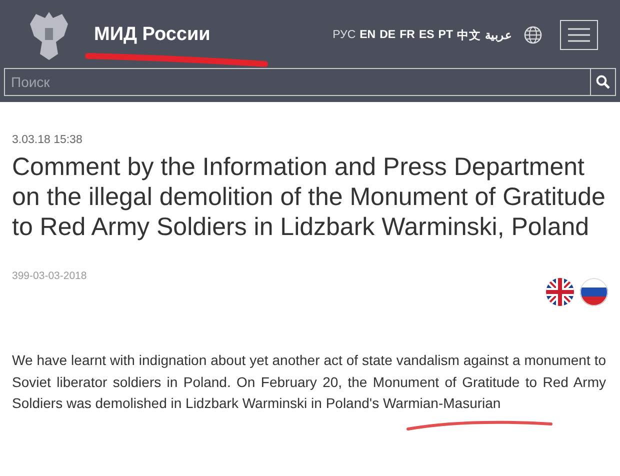  I want to click on globe-icon, so click(533, 35).